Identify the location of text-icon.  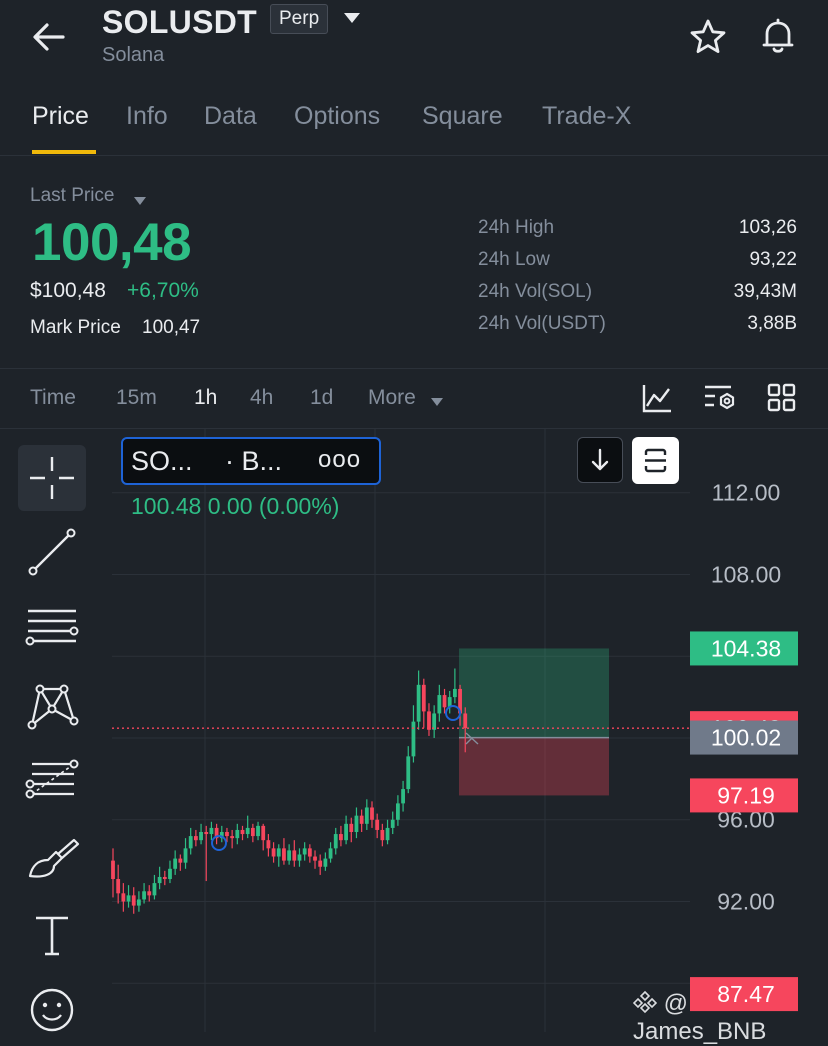
(52, 936).